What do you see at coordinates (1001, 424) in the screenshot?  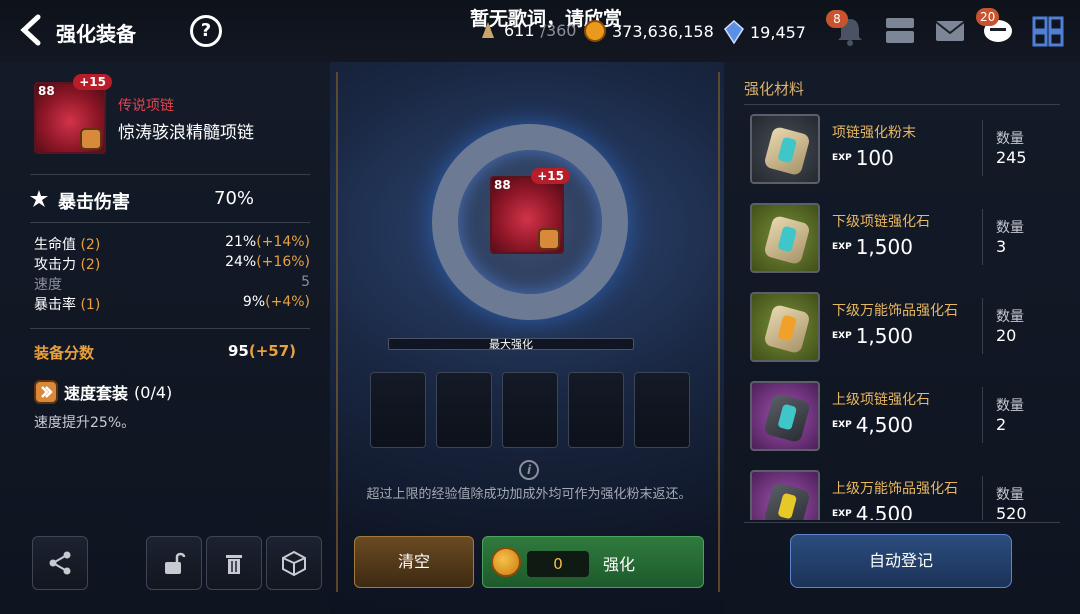 I see `material-quantity: 2` at bounding box center [1001, 424].